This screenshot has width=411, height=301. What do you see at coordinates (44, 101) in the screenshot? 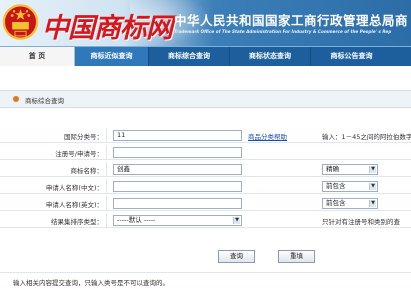
I see `section-title: 商标综合查询` at bounding box center [44, 101].